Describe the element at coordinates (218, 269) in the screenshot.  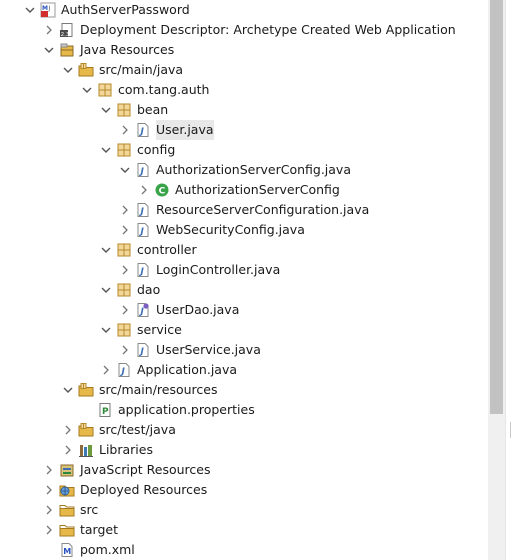
I see `tree-item-label: LoginController.java` at that location.